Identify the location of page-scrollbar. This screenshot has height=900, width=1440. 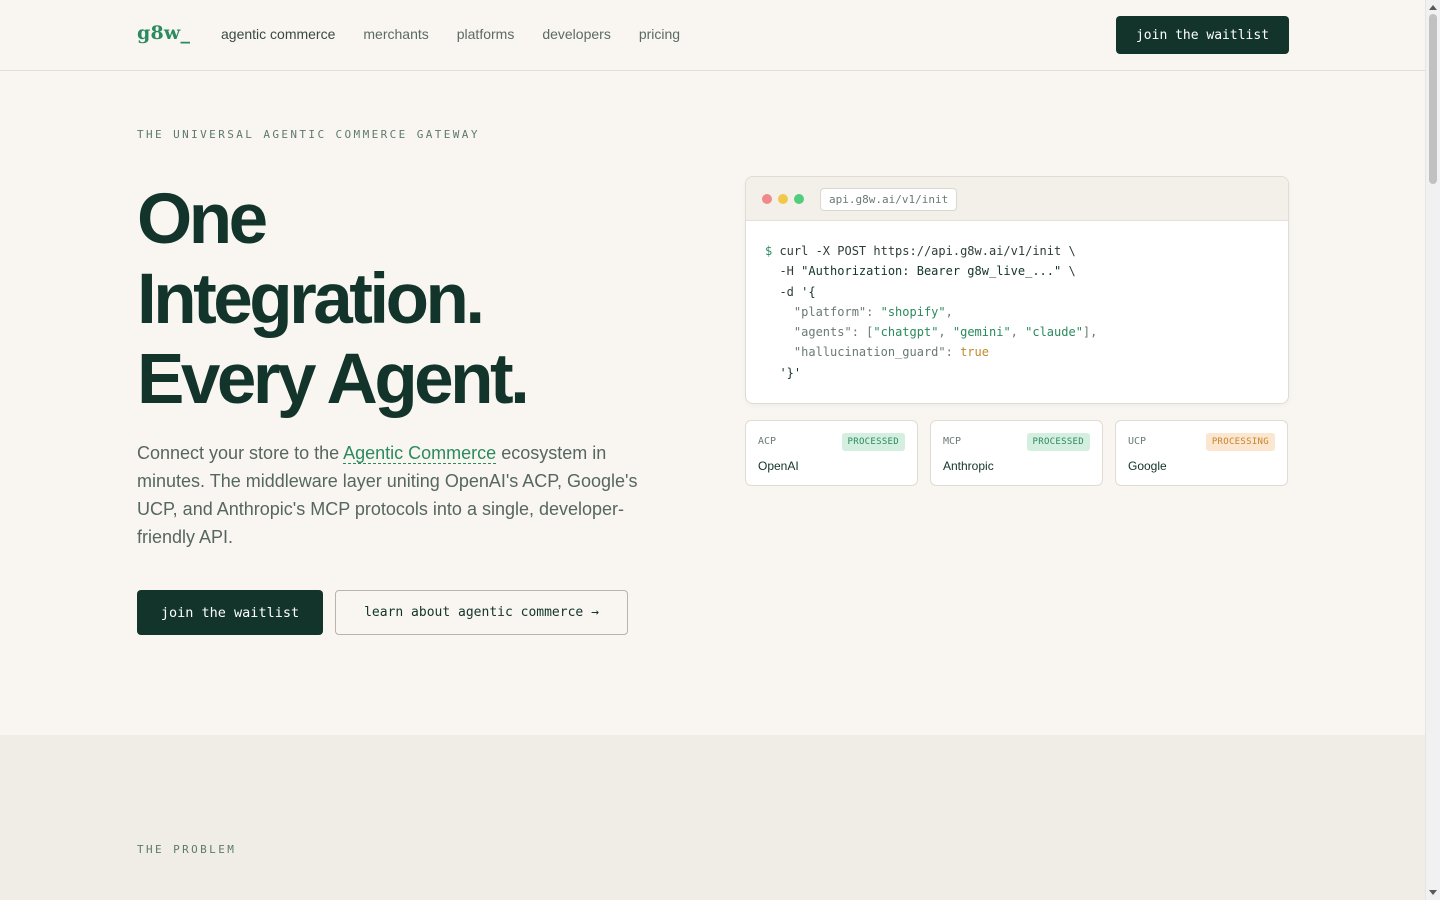
(1432, 450).